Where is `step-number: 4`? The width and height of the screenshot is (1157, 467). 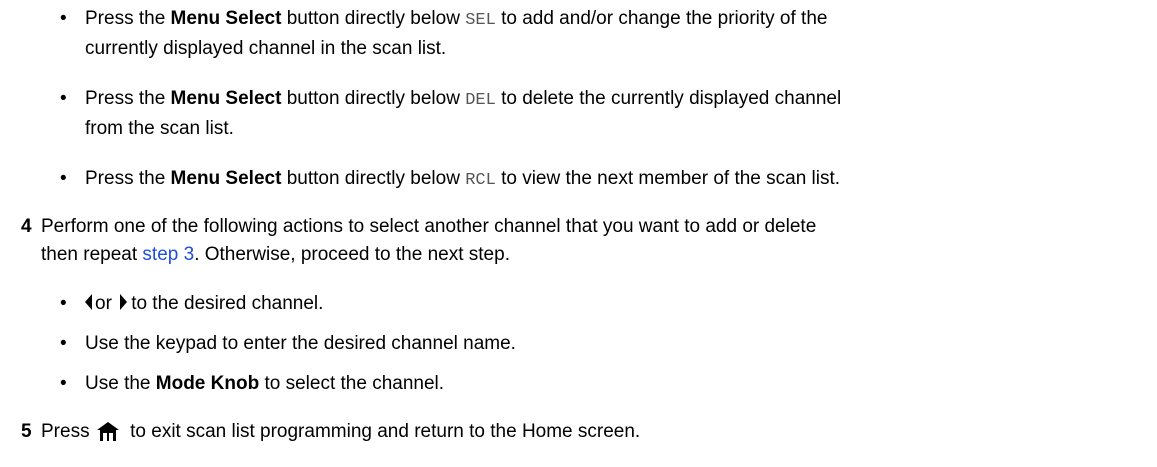 step-number: 4 is located at coordinates (26, 226).